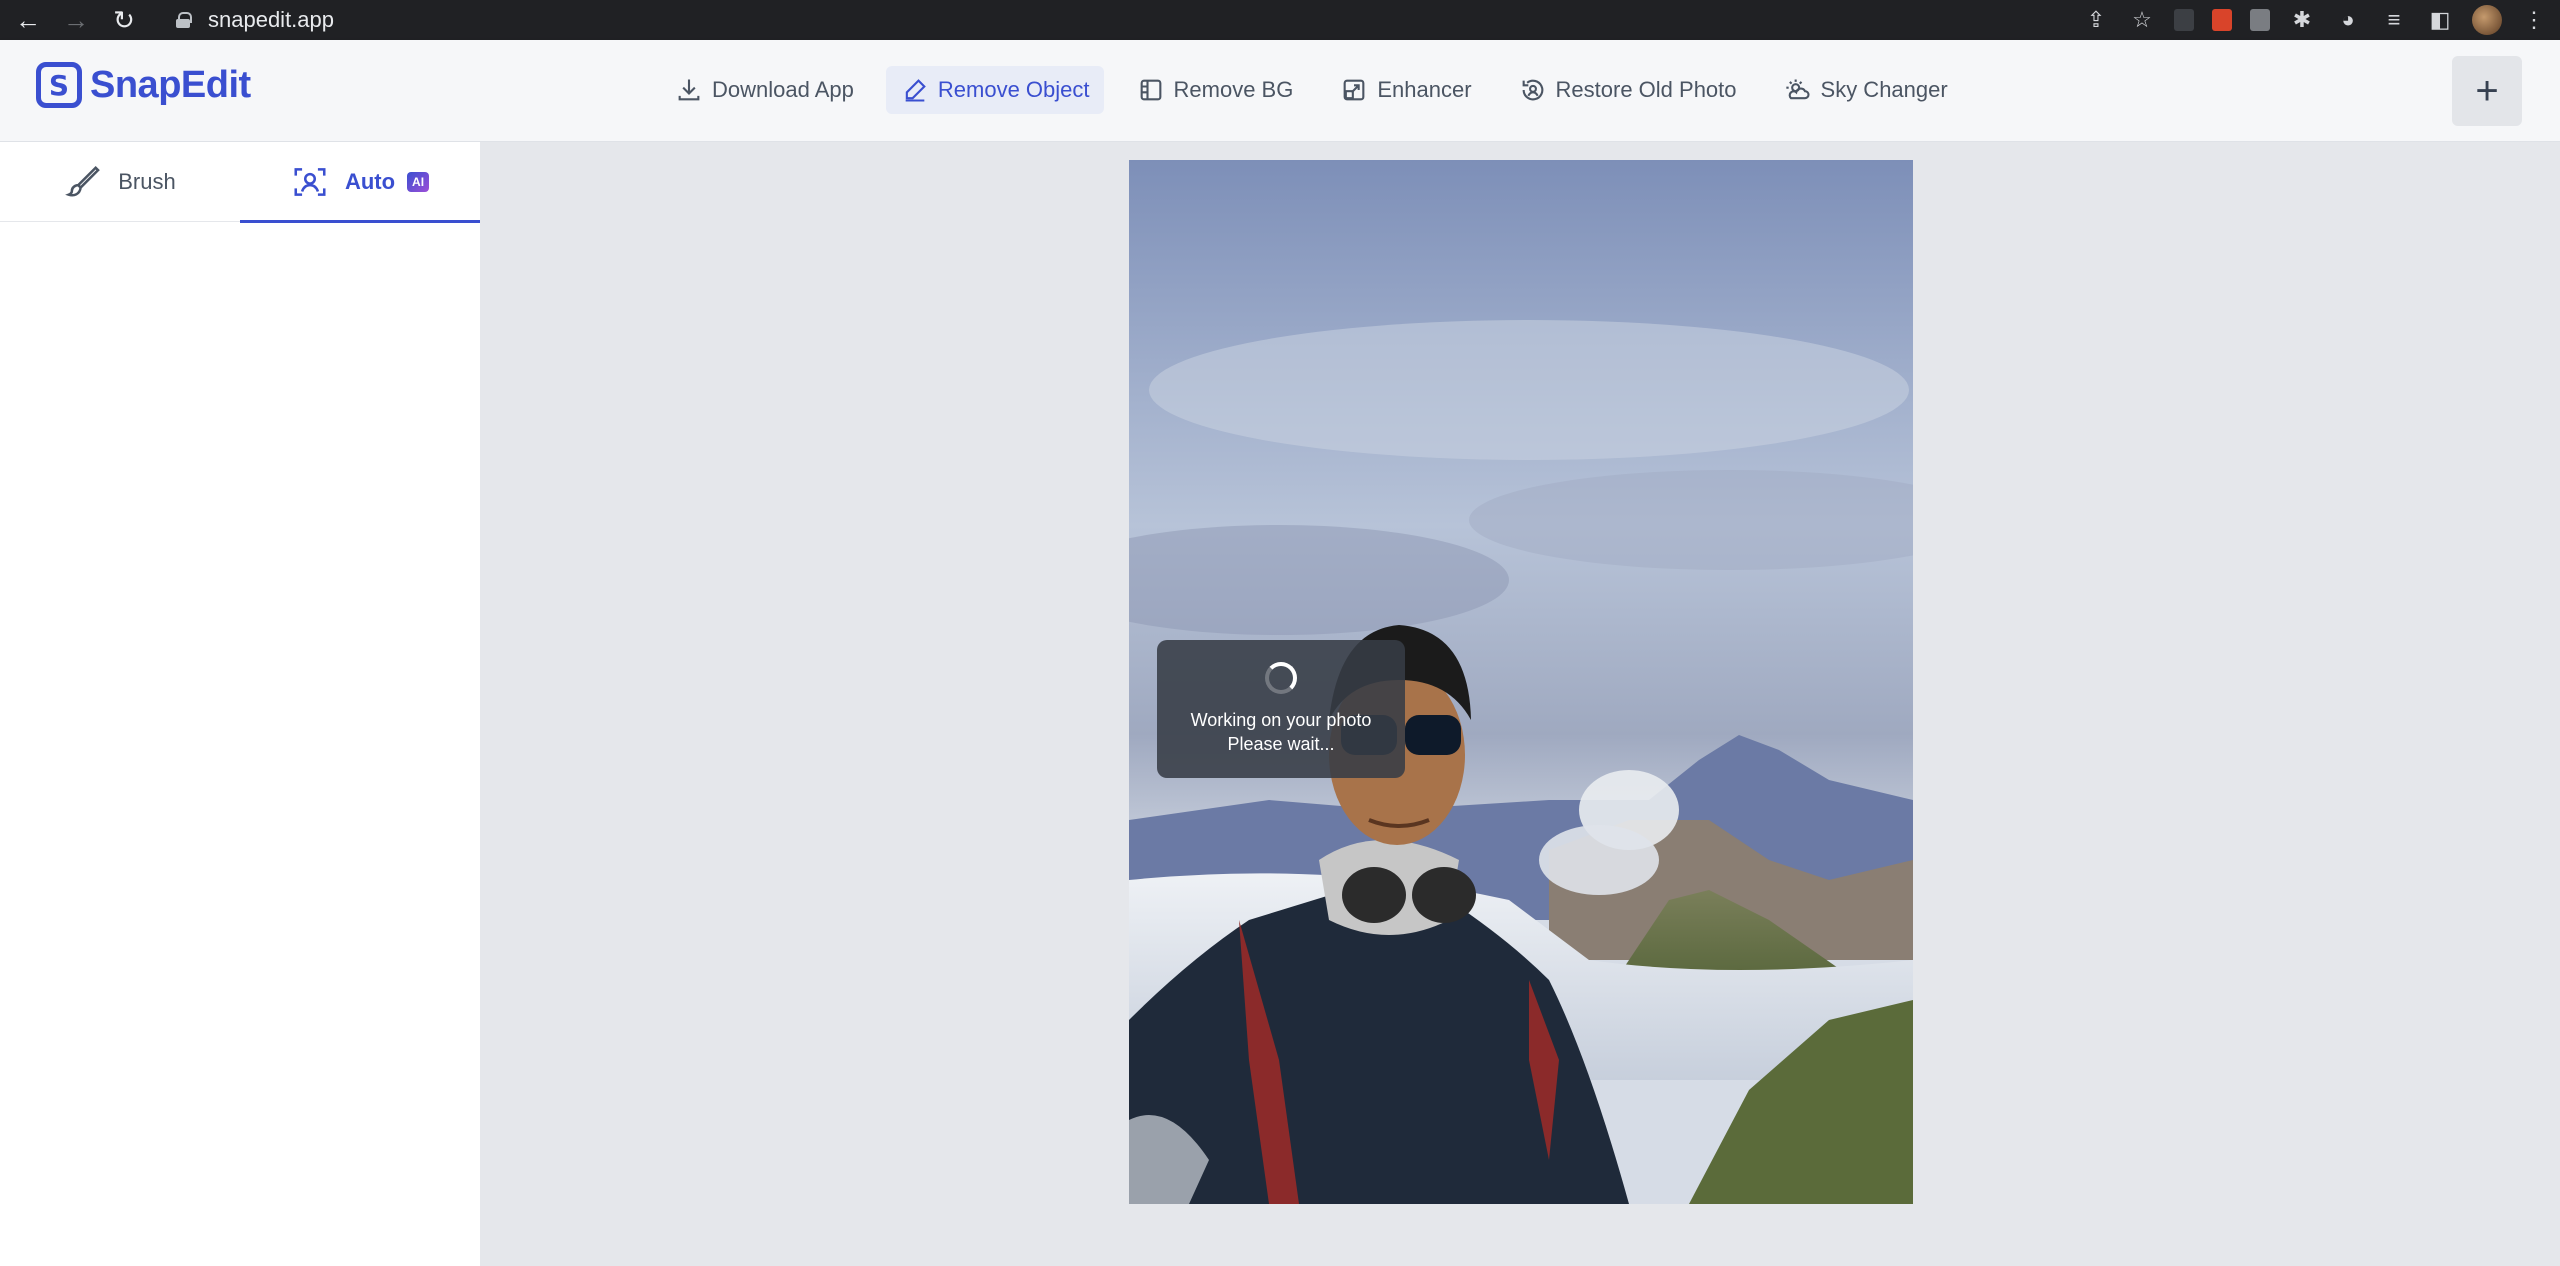 The width and height of the screenshot is (2560, 1266). Describe the element at coordinates (2302, 20) in the screenshot. I see `puzzle-icon: ✱` at that location.